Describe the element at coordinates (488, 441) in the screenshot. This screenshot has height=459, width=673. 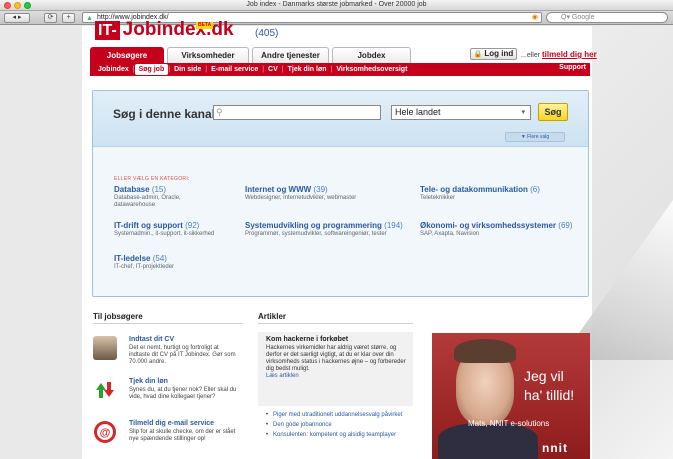
I see `ad-person-shirt` at that location.